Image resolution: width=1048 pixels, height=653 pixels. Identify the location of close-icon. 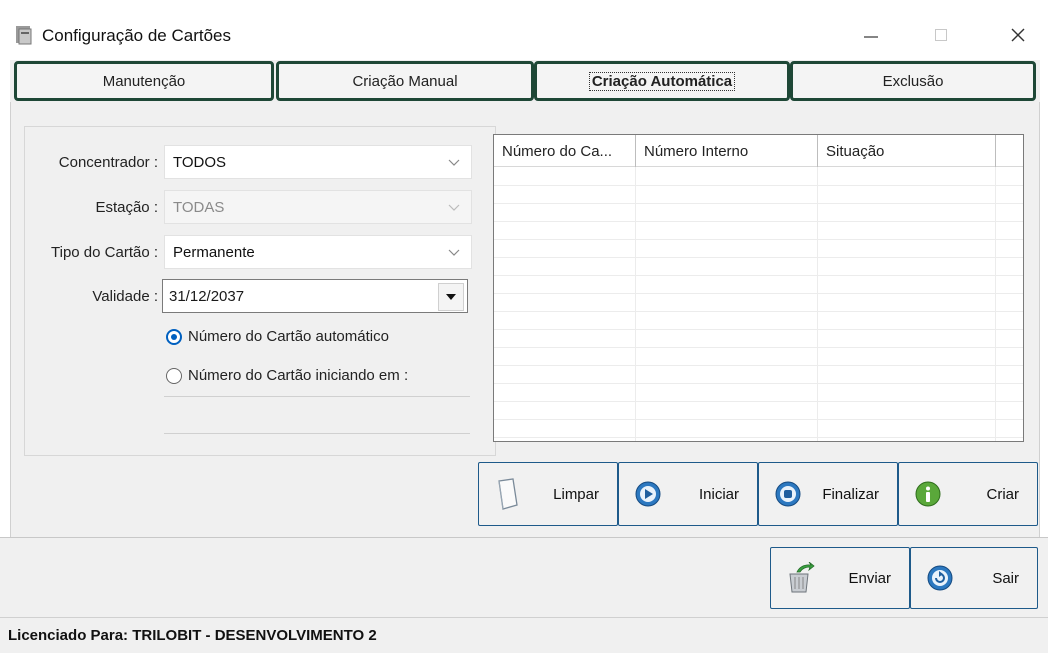
(1018, 35).